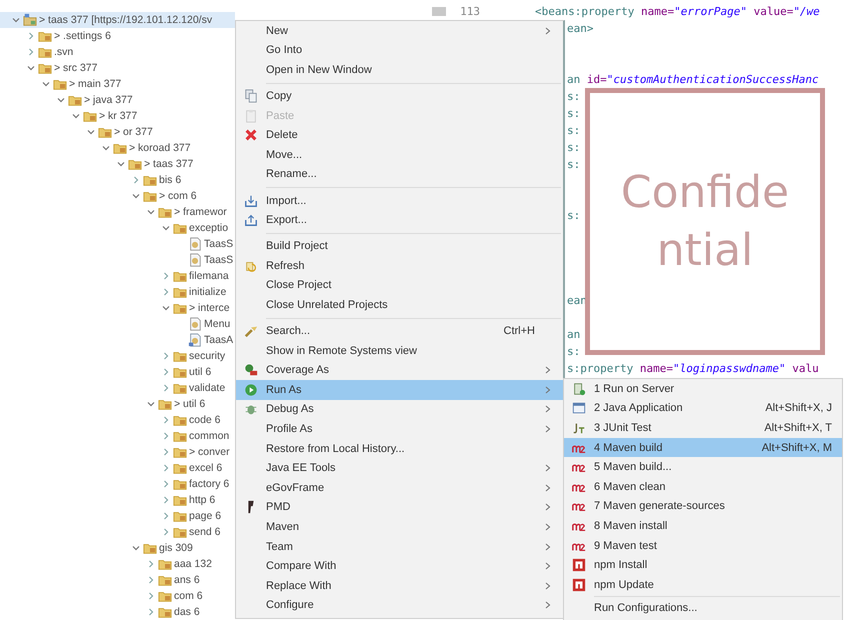  Describe the element at coordinates (207, 388) in the screenshot. I see `tree-item-label: validate` at that location.